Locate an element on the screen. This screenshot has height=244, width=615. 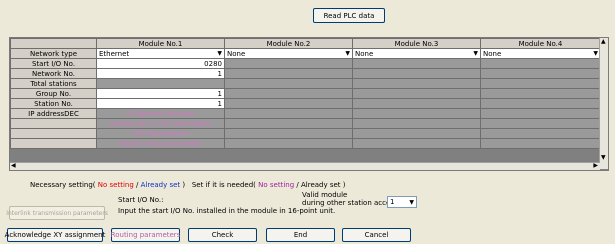
valid-module-select: 1 ▼ is located at coordinates (402, 202).